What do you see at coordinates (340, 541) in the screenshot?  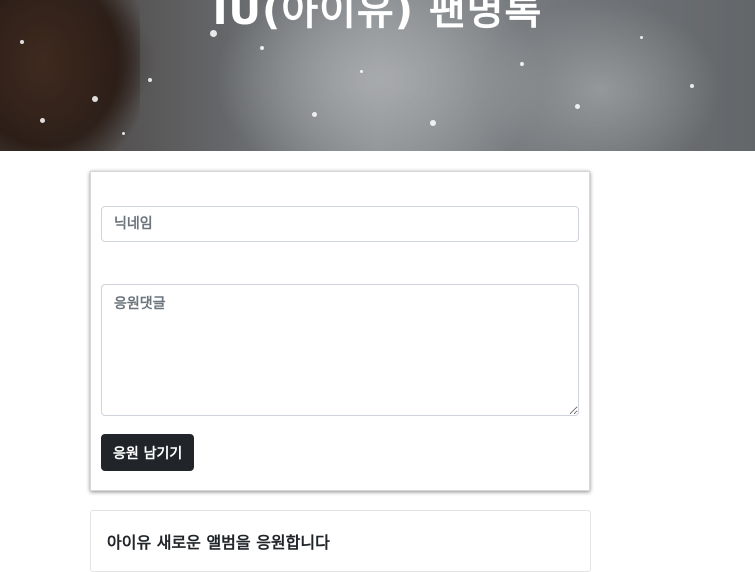 I see `comment-card: 아이유 새로운 앨범을 응원합니다` at bounding box center [340, 541].